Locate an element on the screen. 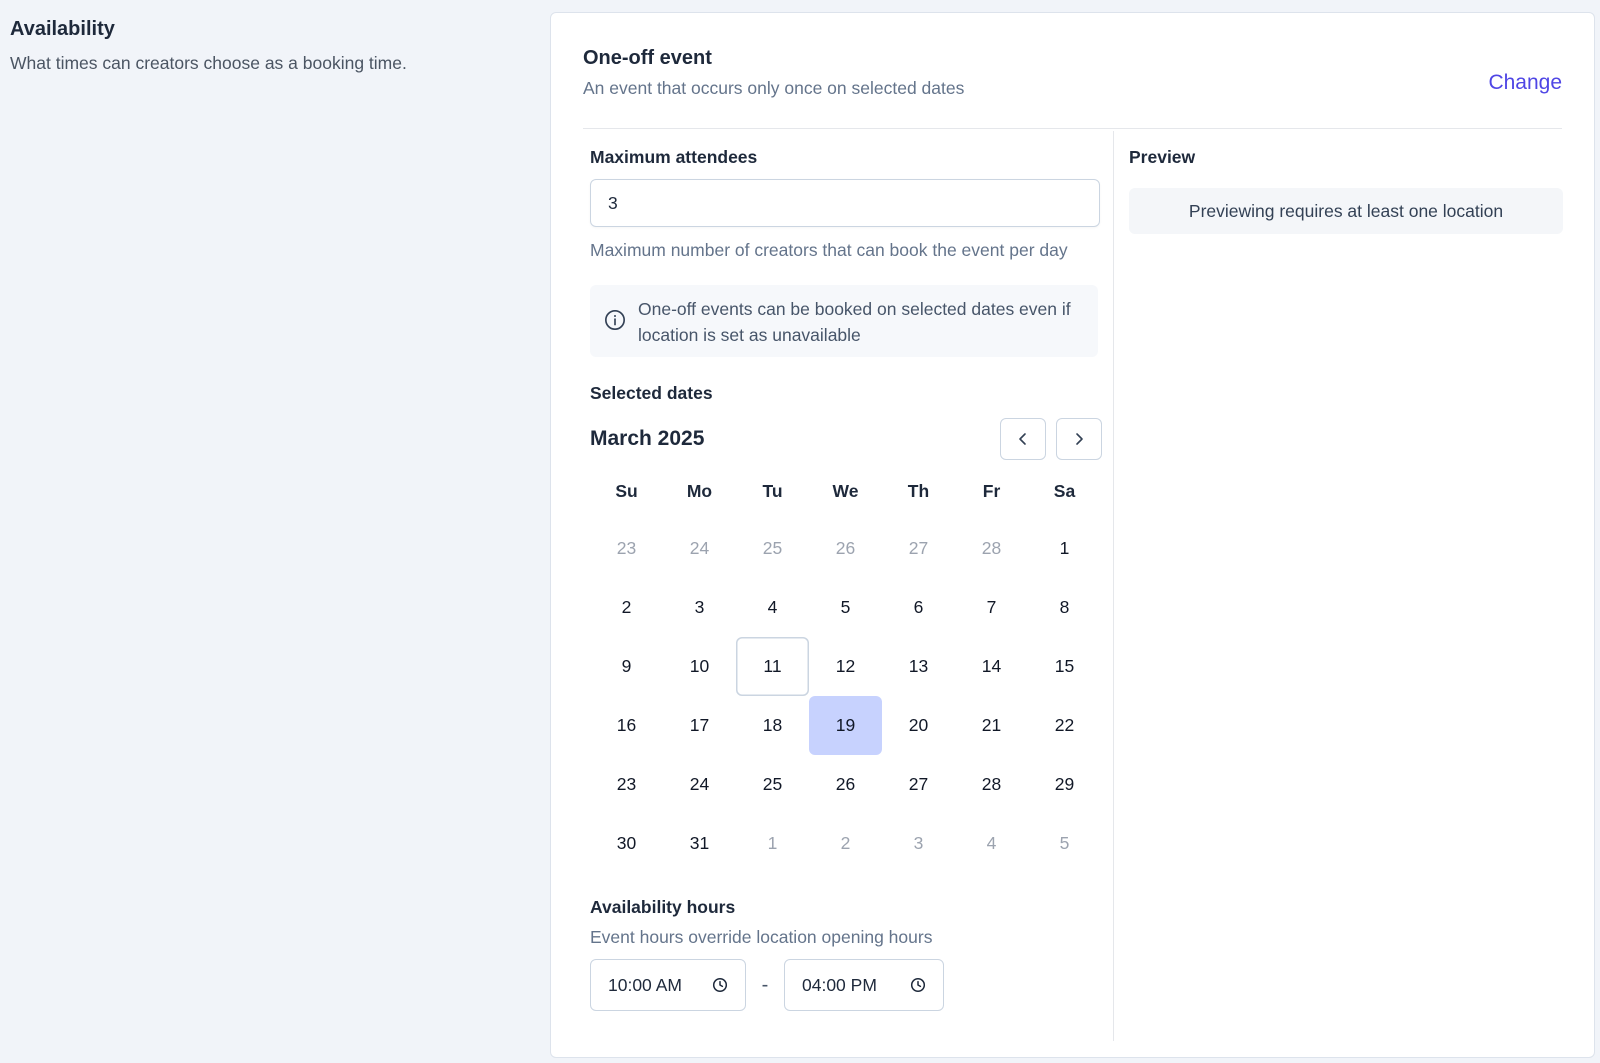 This screenshot has height=1063, width=1600. calendar-day: 20 is located at coordinates (918, 725).